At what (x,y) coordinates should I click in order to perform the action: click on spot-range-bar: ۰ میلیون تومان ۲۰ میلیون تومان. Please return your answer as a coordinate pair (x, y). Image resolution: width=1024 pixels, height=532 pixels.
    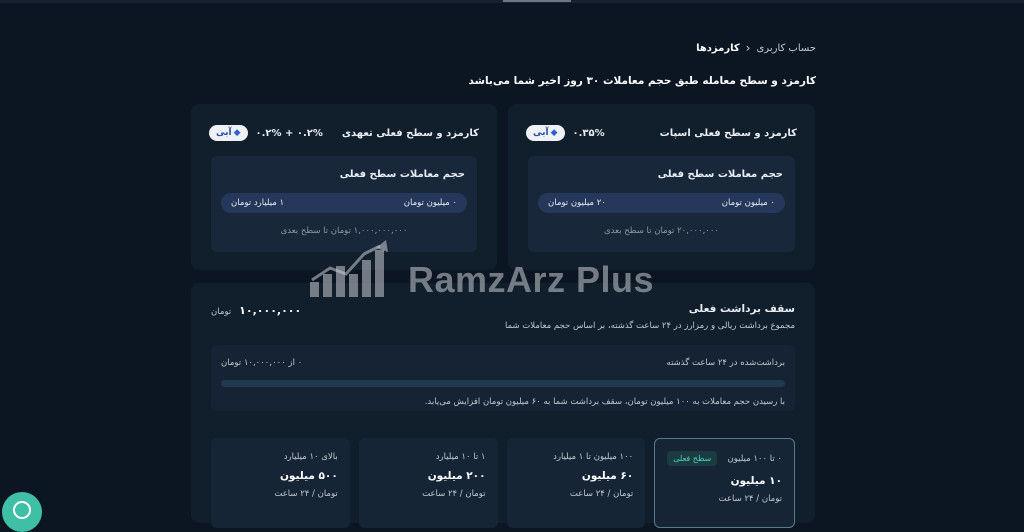
    Looking at the image, I should click on (661, 203).